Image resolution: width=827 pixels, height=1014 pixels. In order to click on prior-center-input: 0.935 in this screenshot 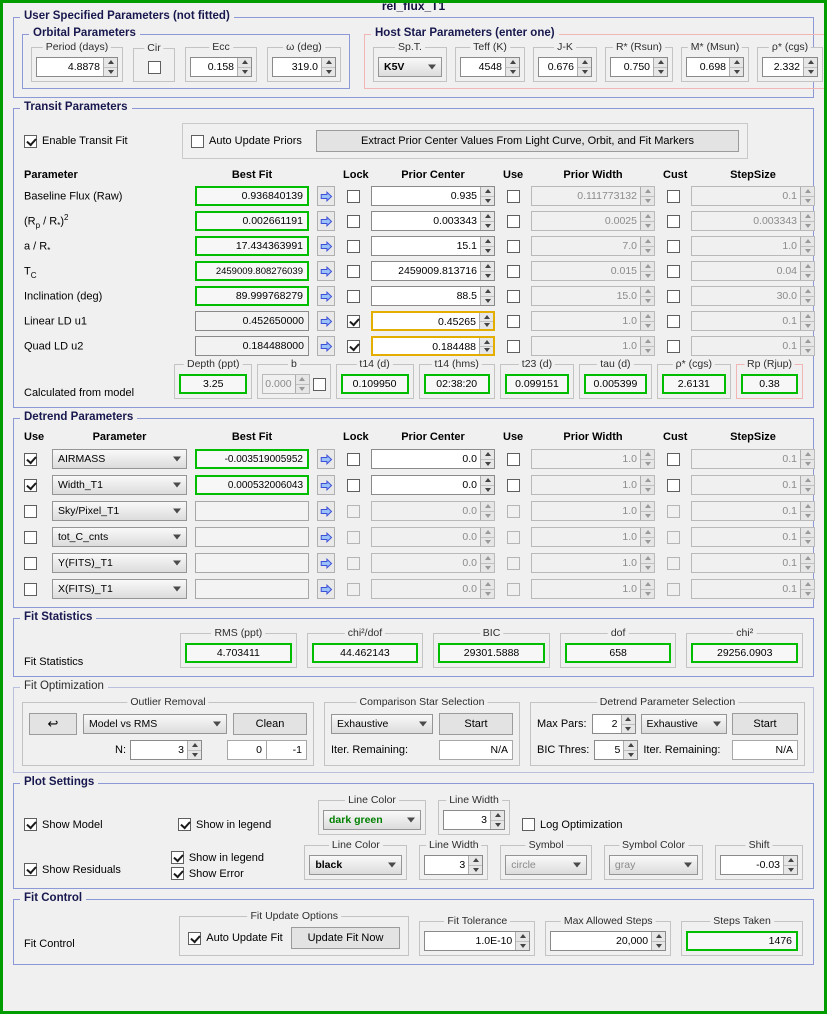, I will do `click(433, 196)`.